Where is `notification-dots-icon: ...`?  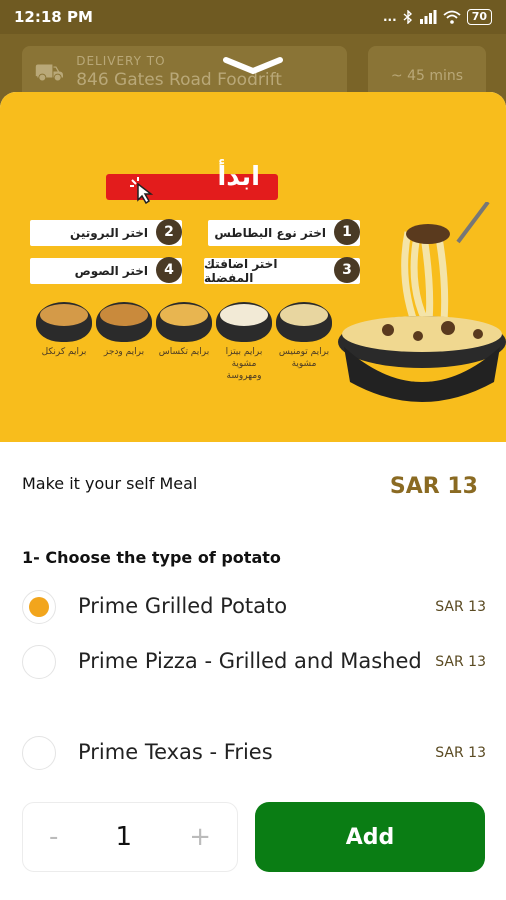 notification-dots-icon: ... is located at coordinates (390, 17).